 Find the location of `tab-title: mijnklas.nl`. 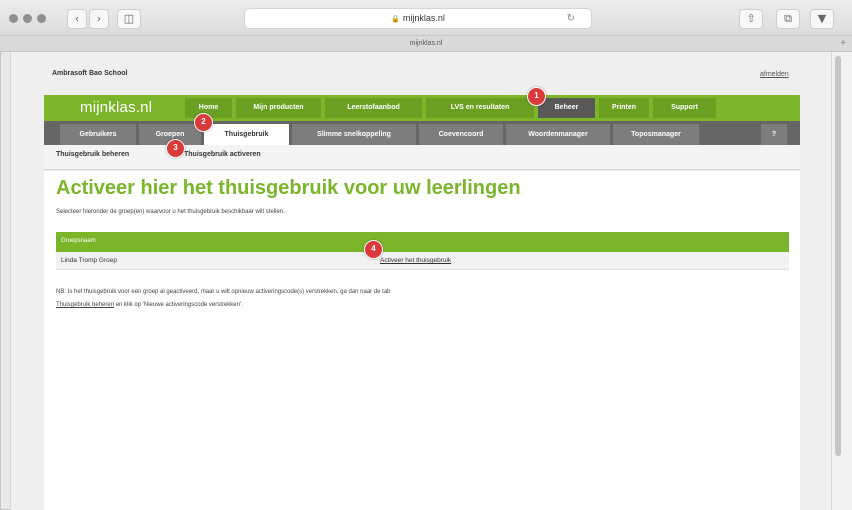

tab-title: mijnklas.nl is located at coordinates (426, 43).